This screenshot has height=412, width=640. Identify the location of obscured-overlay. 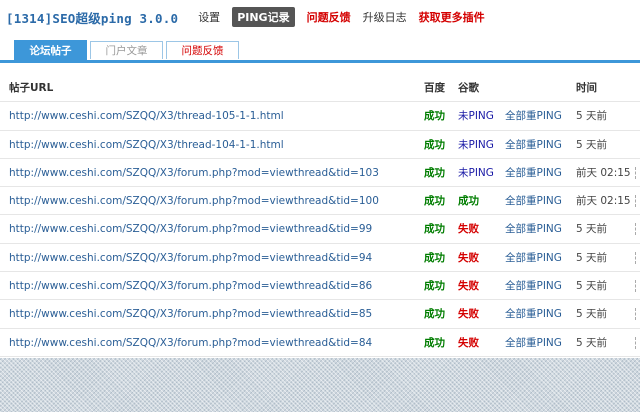
(320, 385).